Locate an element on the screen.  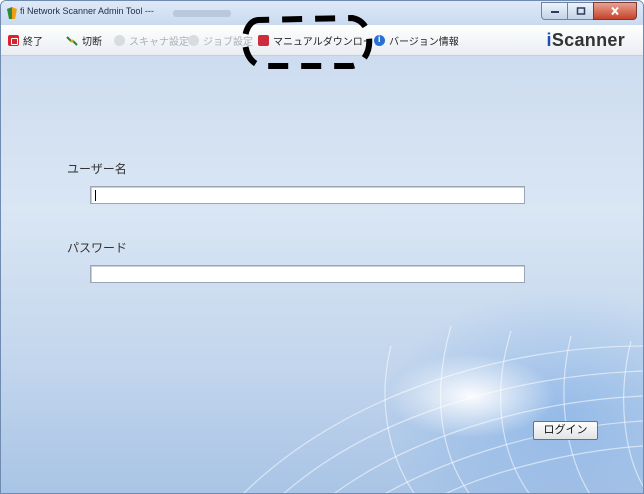
exit-button: 終了 is located at coordinates (25, 40).